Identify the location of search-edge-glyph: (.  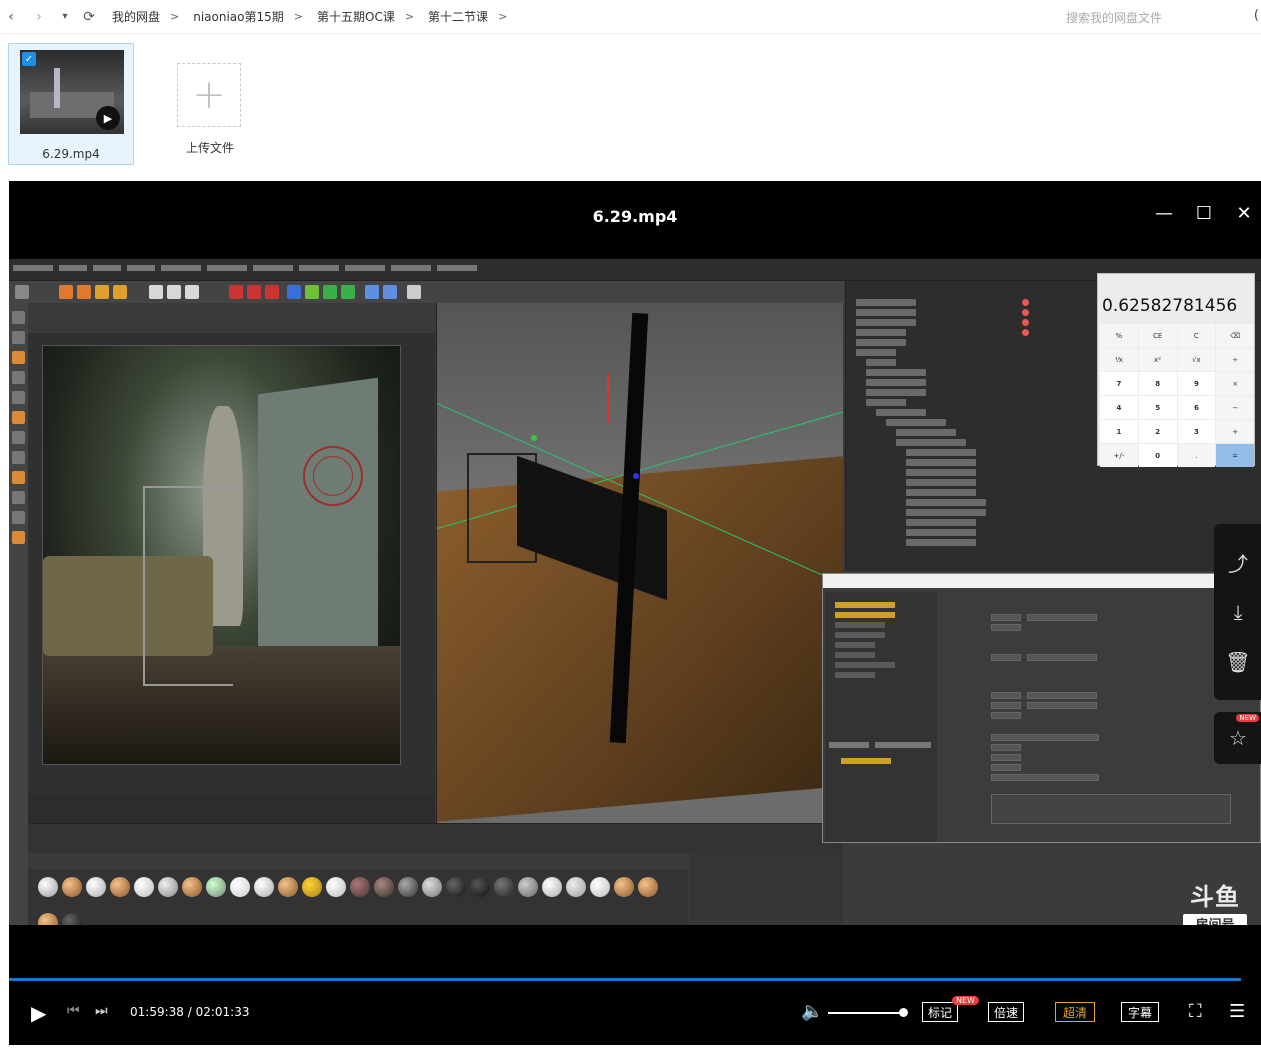
(1256, 15).